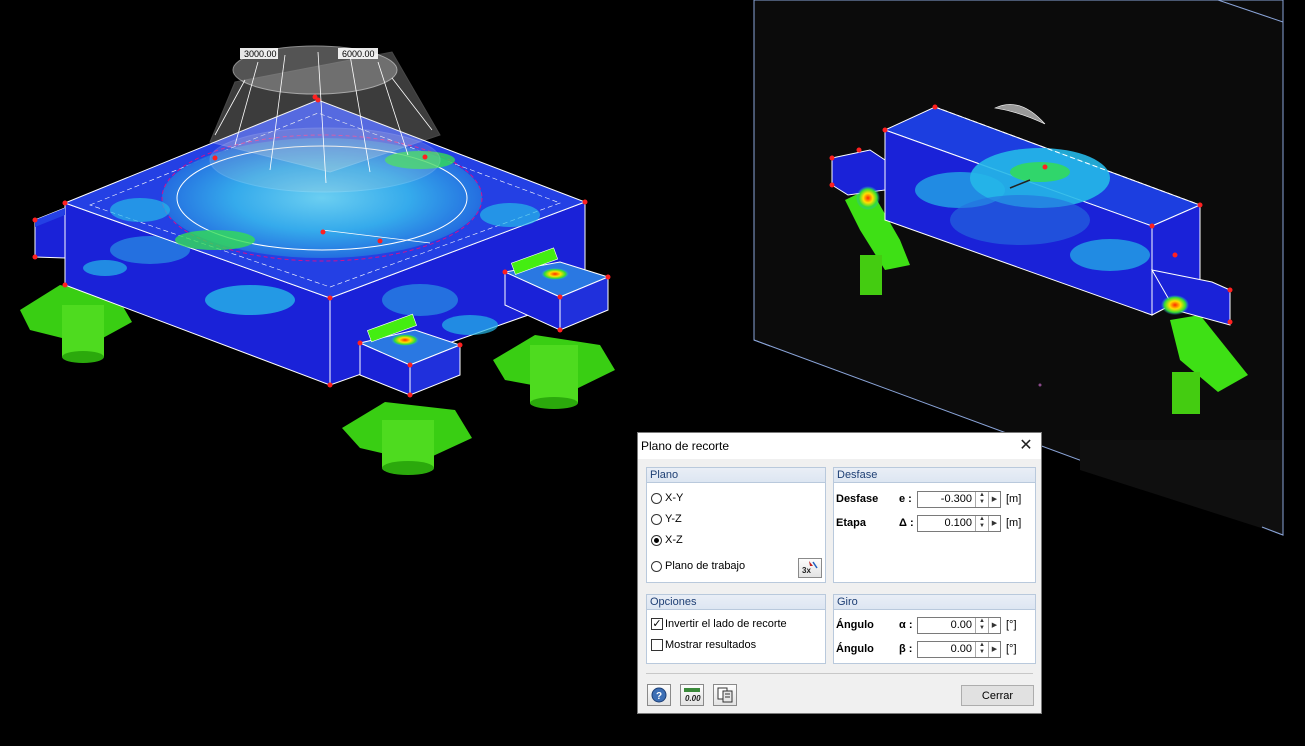 This screenshot has width=1305, height=746. I want to click on radio-x-z-label: X-Z, so click(674, 540).